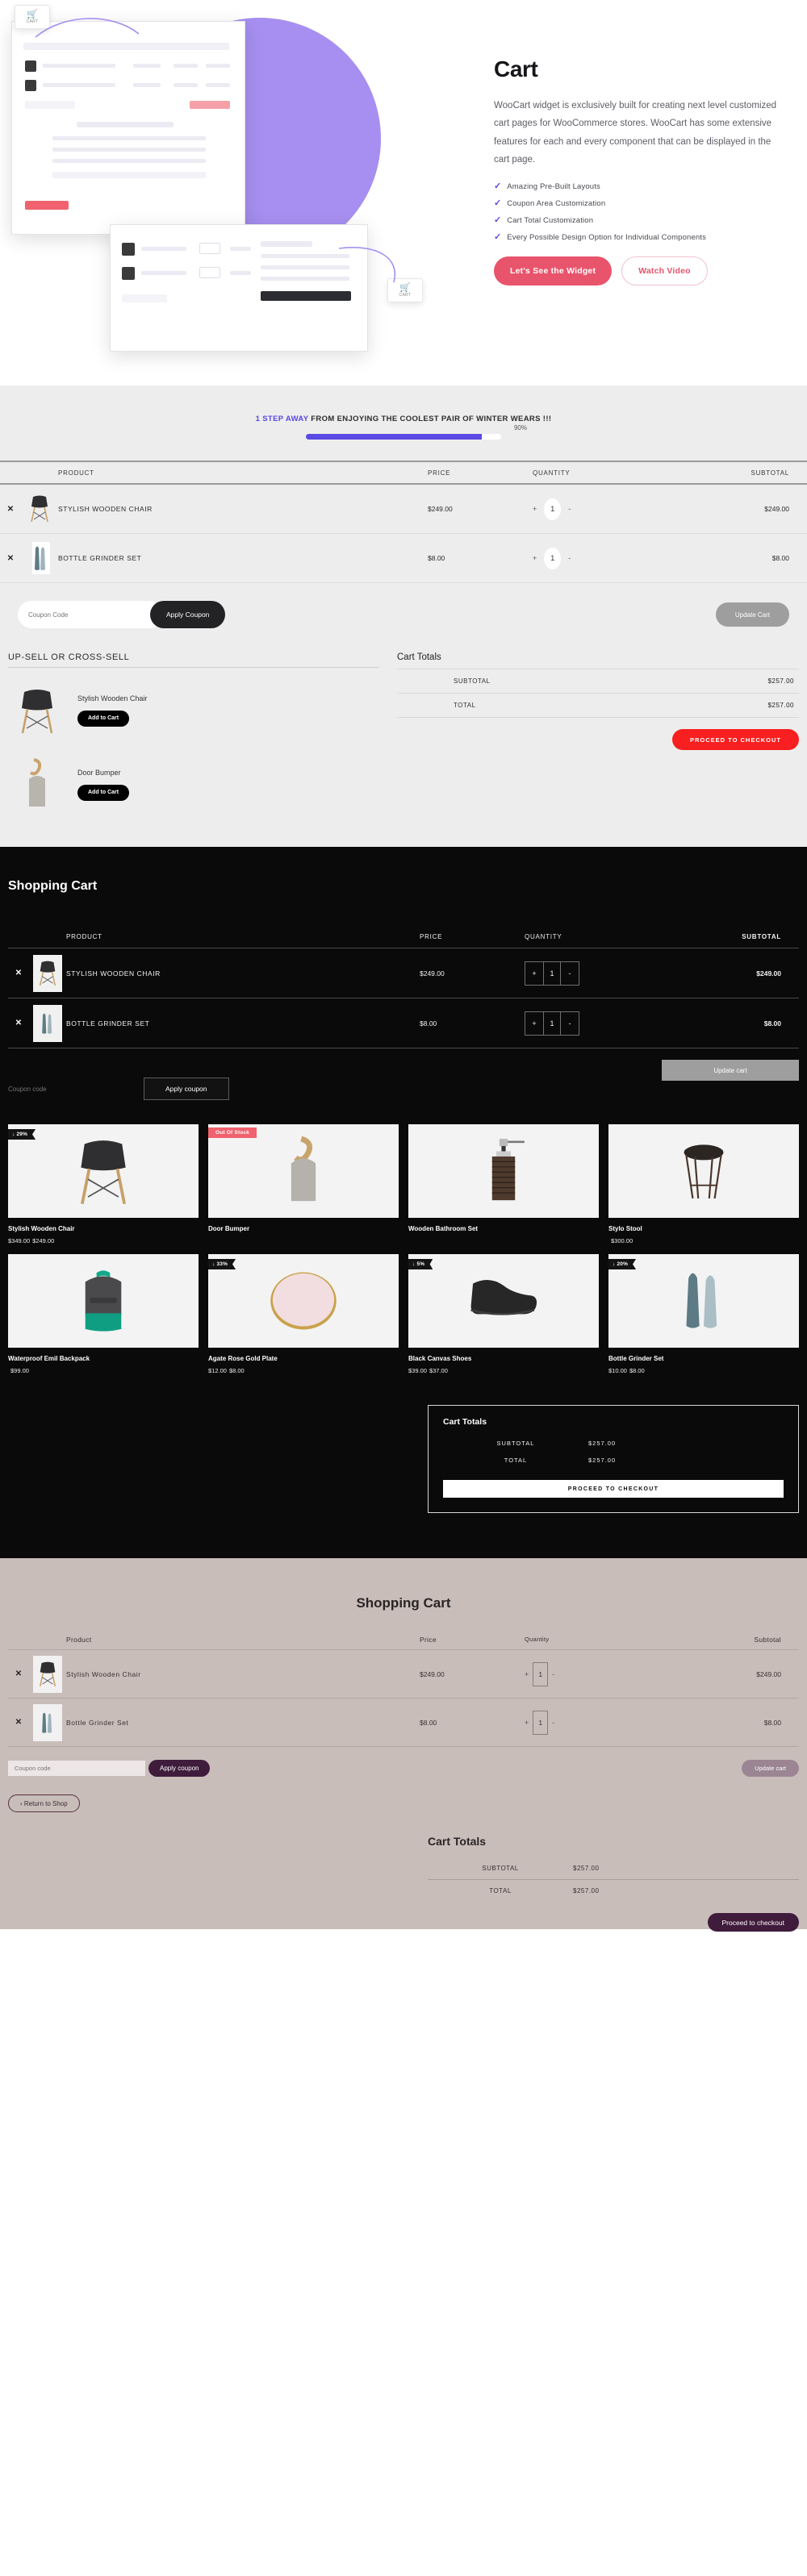 The height and width of the screenshot is (2576, 807). What do you see at coordinates (105, 509) in the screenshot?
I see `product-name: STYLISH WOODEN CHAIR` at bounding box center [105, 509].